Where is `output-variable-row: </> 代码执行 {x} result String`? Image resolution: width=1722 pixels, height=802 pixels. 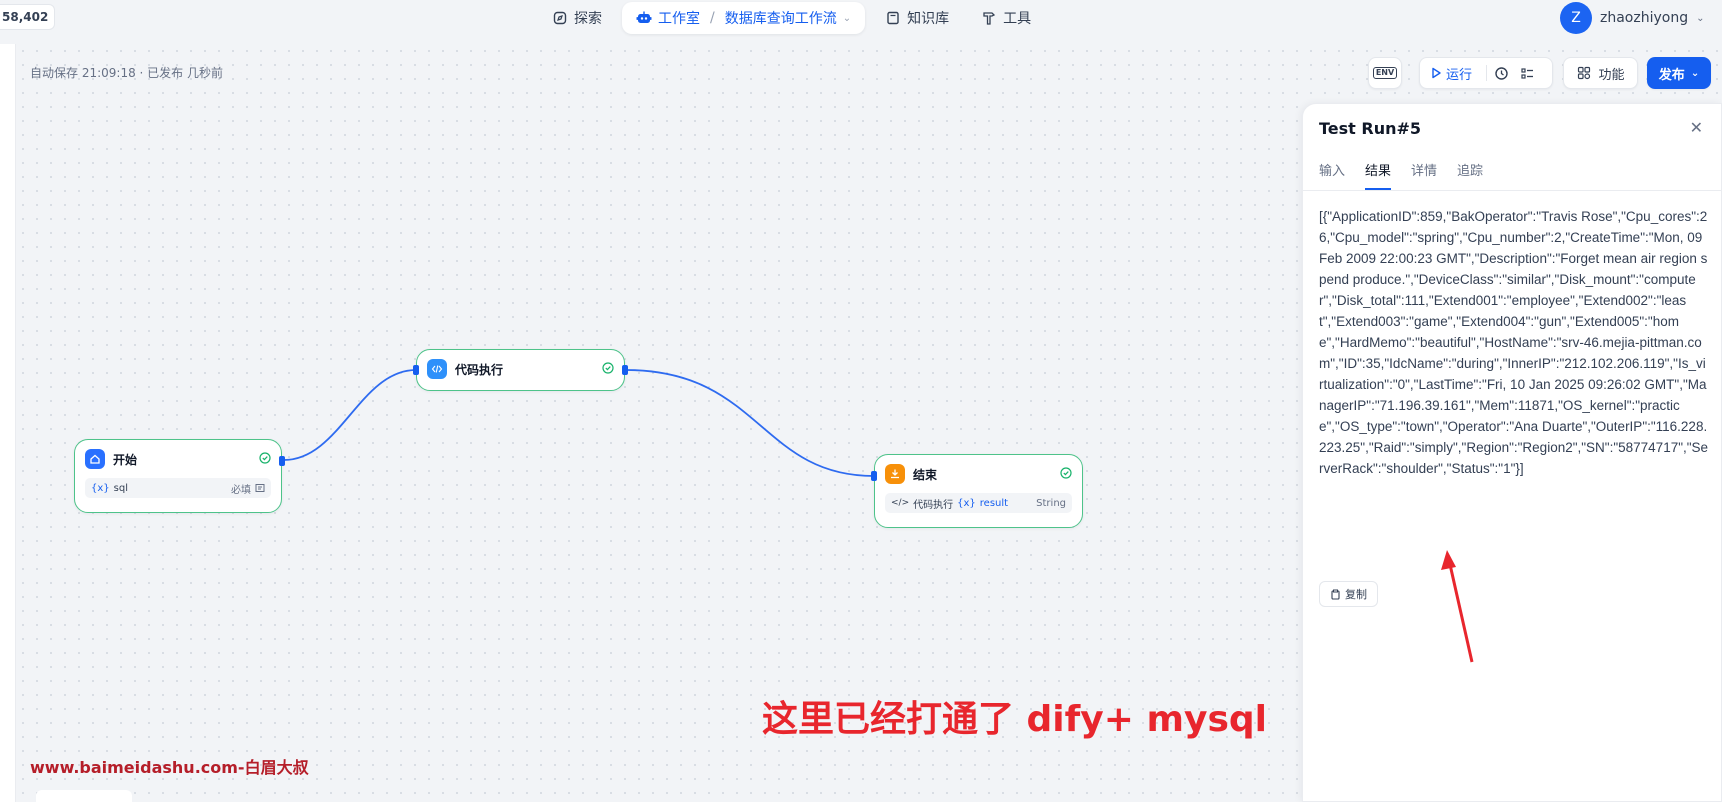
output-variable-row: </> 代码执行 {x} result String is located at coordinates (978, 503).